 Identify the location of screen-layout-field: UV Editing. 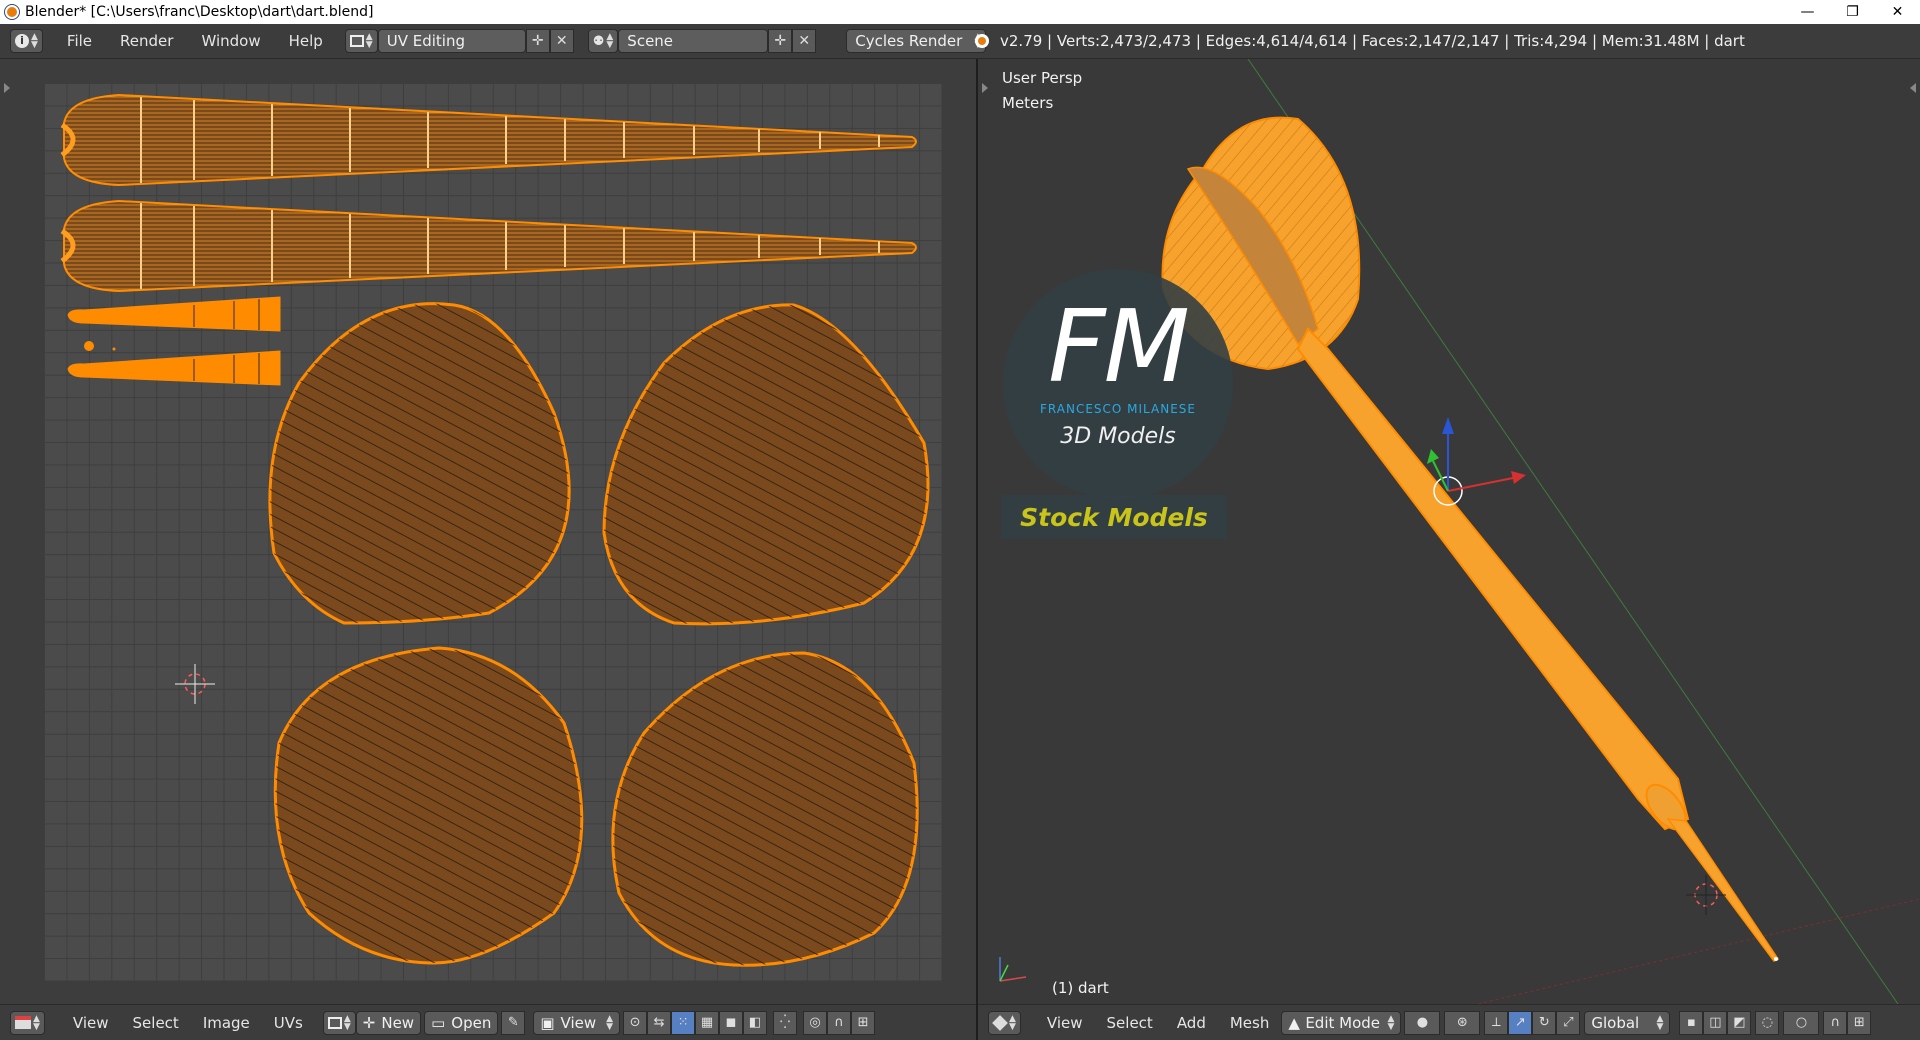
(451, 41).